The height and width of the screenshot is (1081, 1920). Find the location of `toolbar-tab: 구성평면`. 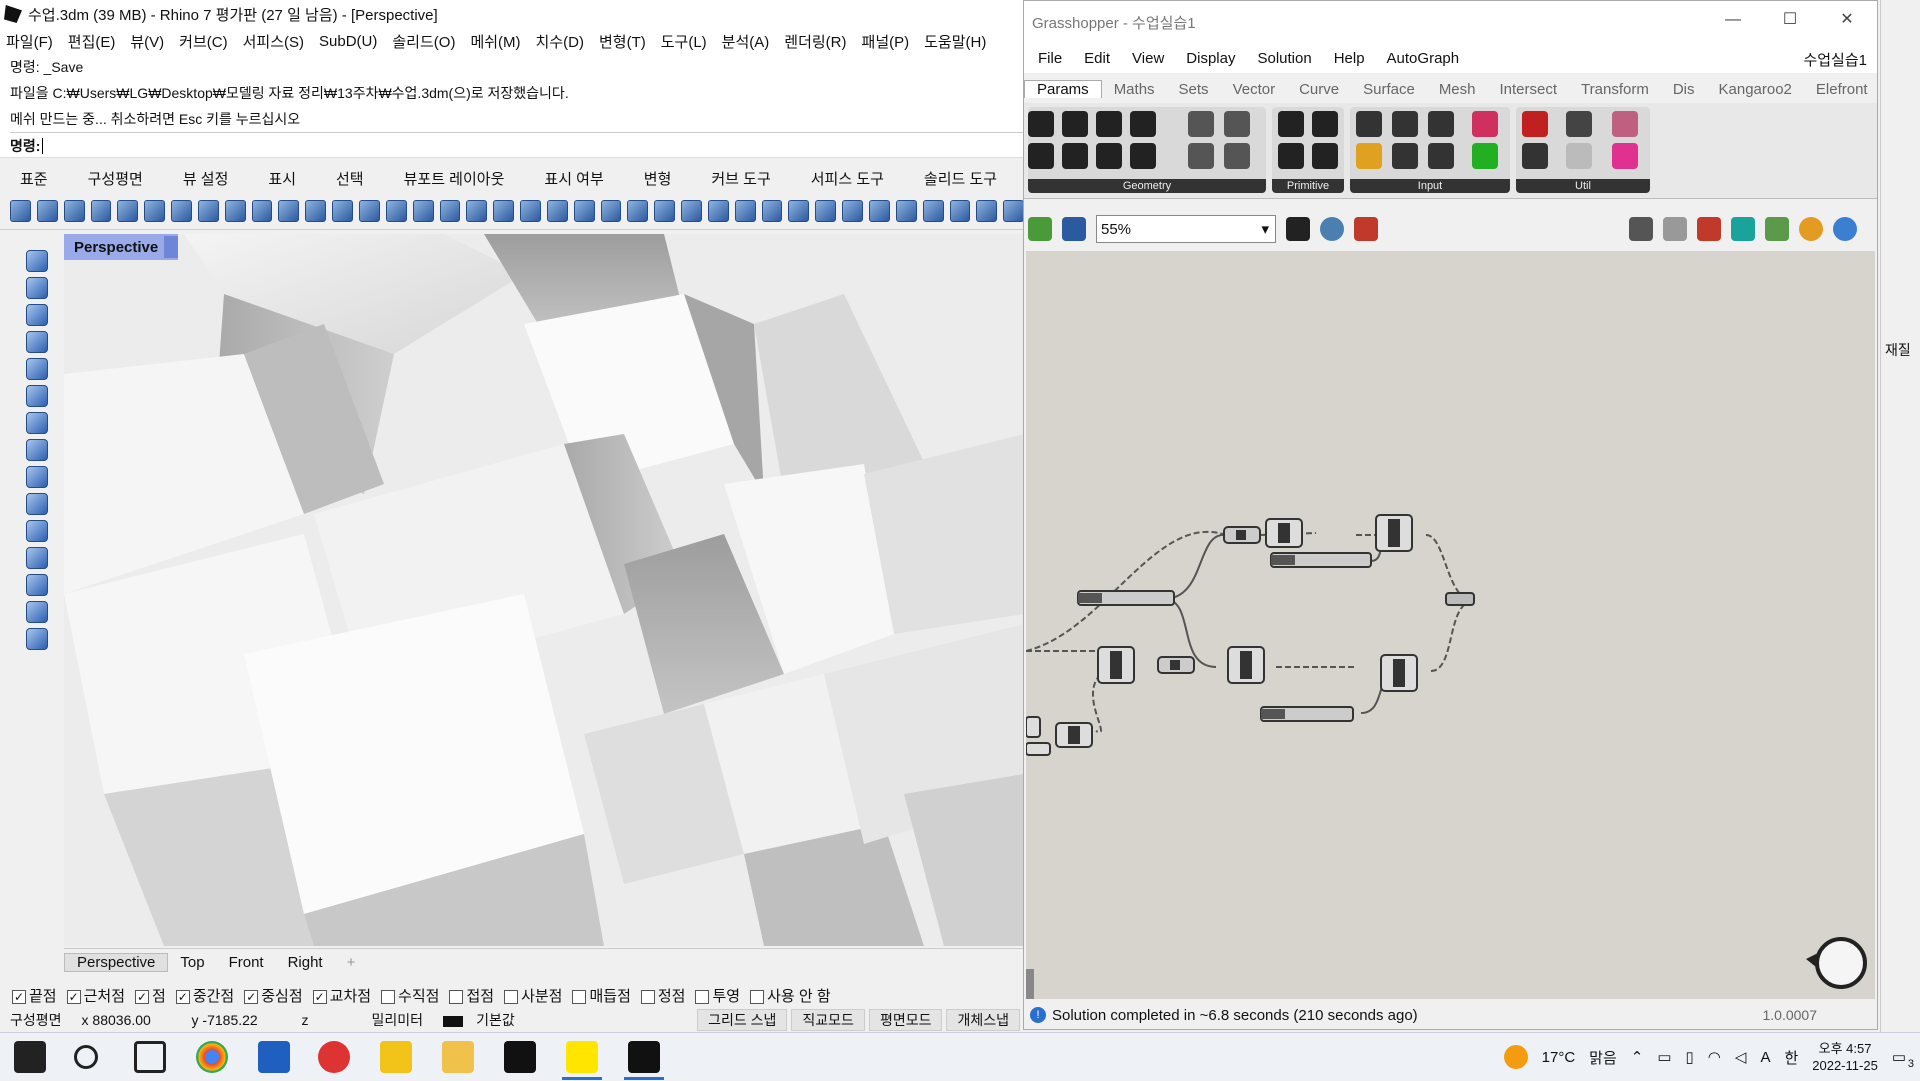

toolbar-tab: 구성평면 is located at coordinates (115, 178).